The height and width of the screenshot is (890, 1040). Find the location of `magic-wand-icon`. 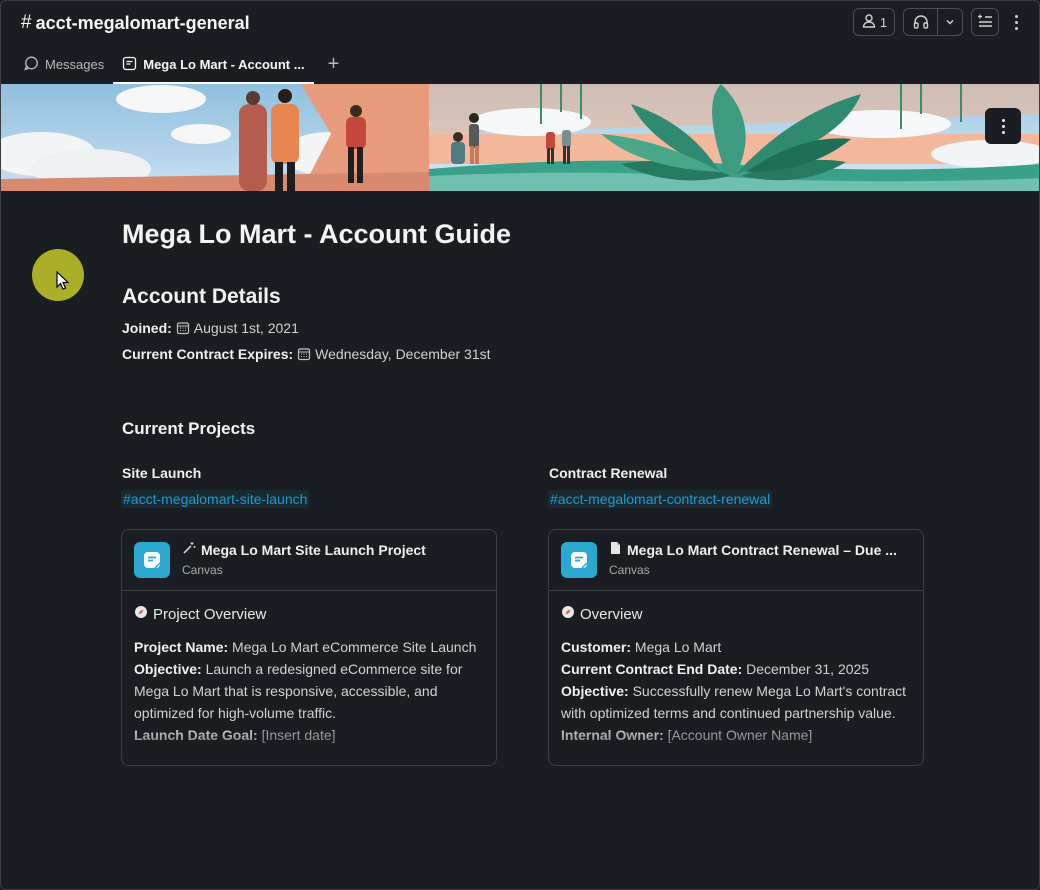

magic-wand-icon is located at coordinates (189, 549).